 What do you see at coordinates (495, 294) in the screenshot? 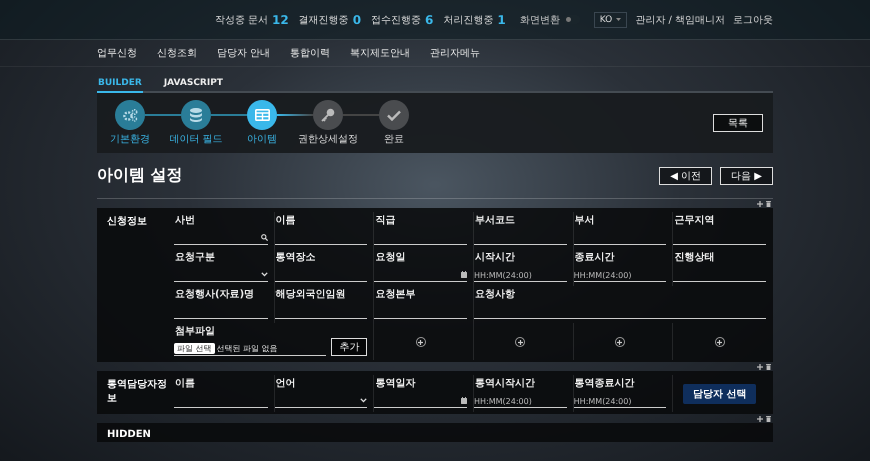
I see `field-label: 요청사항` at bounding box center [495, 294].